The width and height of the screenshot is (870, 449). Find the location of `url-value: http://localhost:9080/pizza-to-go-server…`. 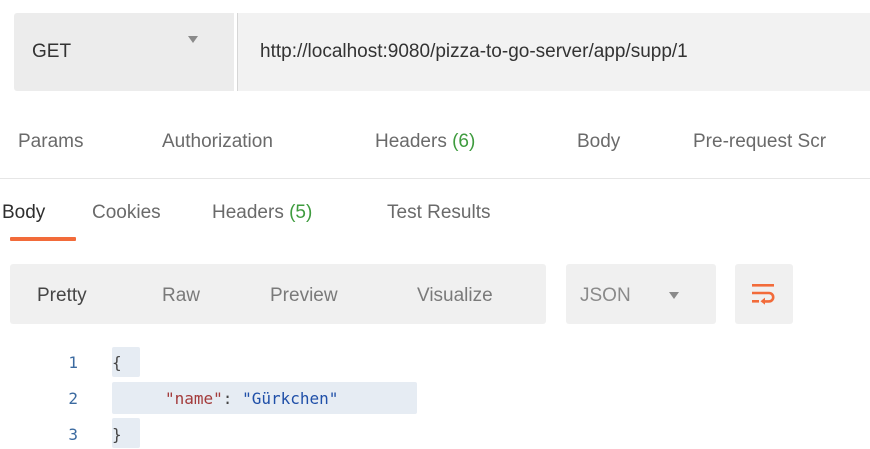

url-value: http://localhost:9080/pizza-to-go-server… is located at coordinates (474, 51).